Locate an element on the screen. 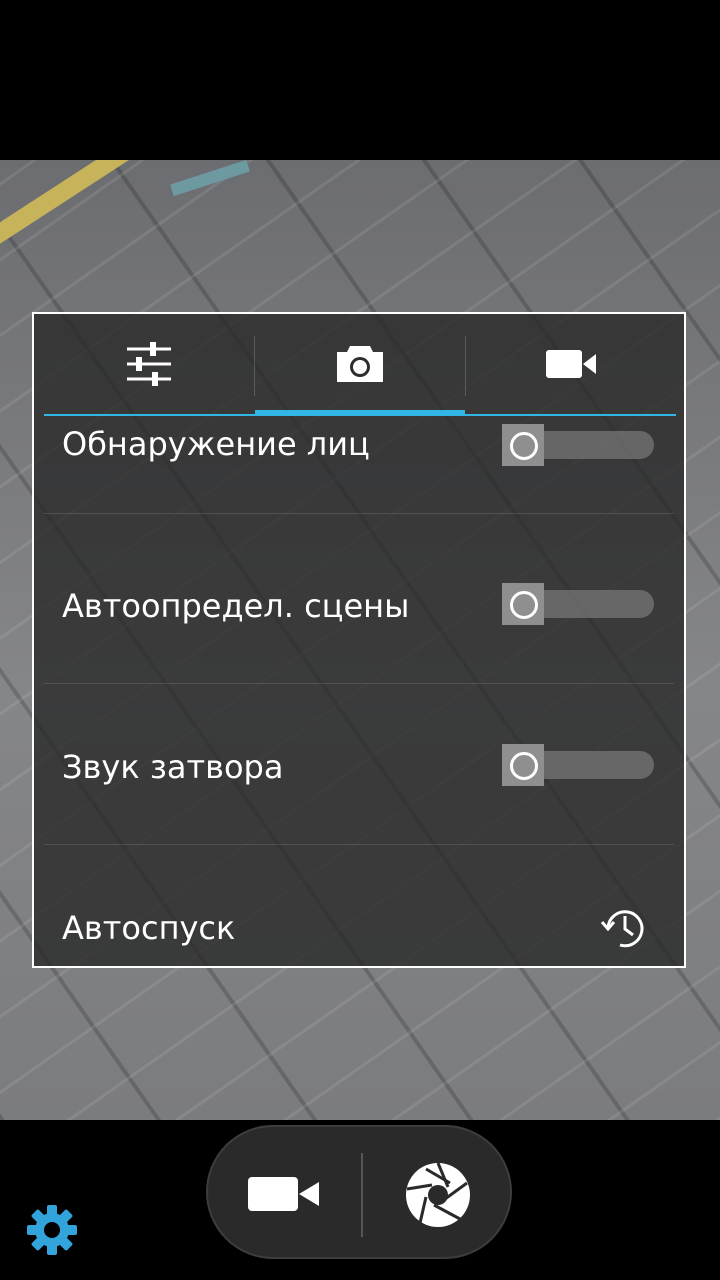 Image resolution: width=720 pixels, height=1280 pixels. timer-icon is located at coordinates (625, 928).